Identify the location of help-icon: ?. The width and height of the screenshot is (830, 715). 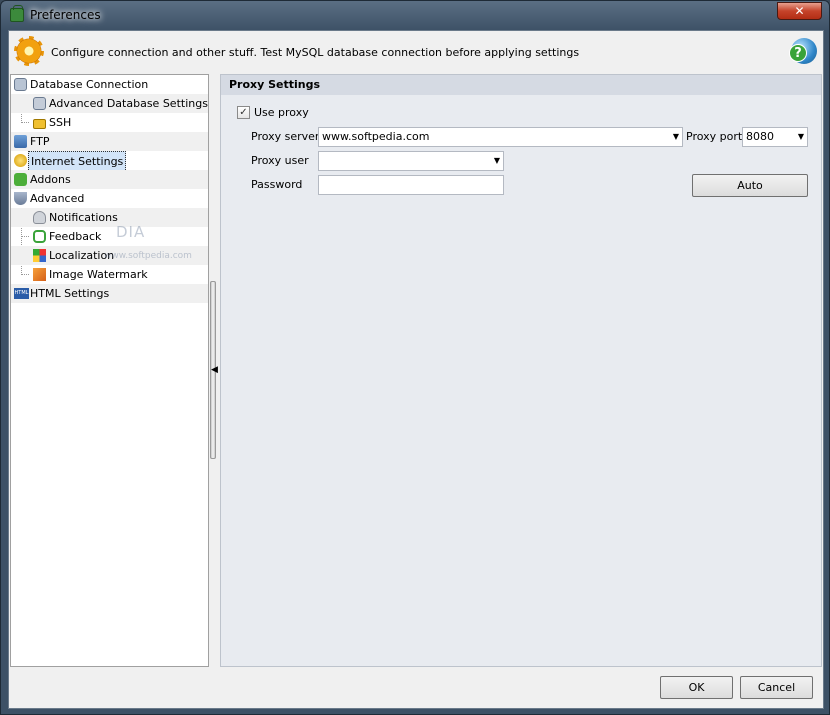
(803, 51).